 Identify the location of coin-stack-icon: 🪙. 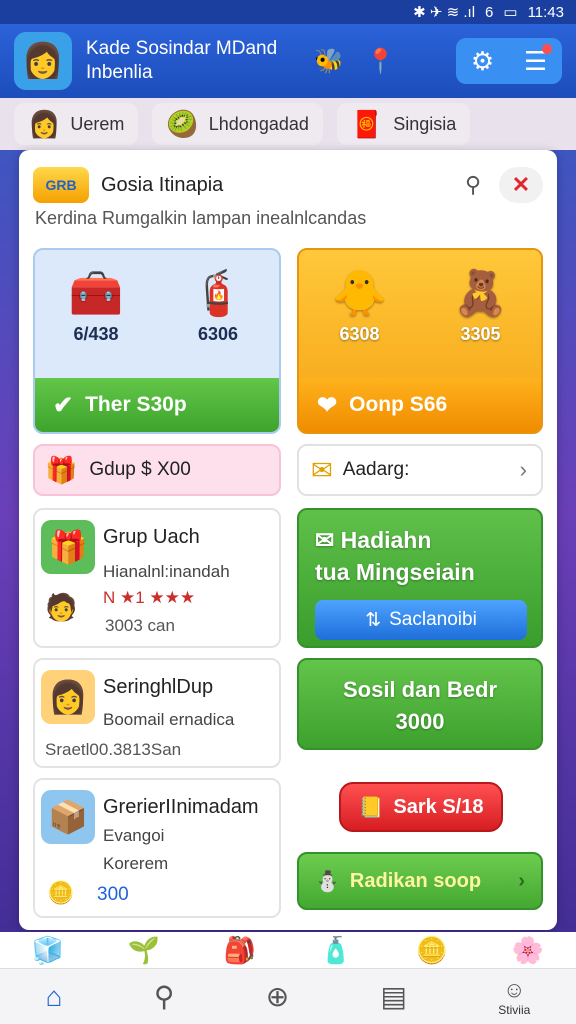
(61, 892).